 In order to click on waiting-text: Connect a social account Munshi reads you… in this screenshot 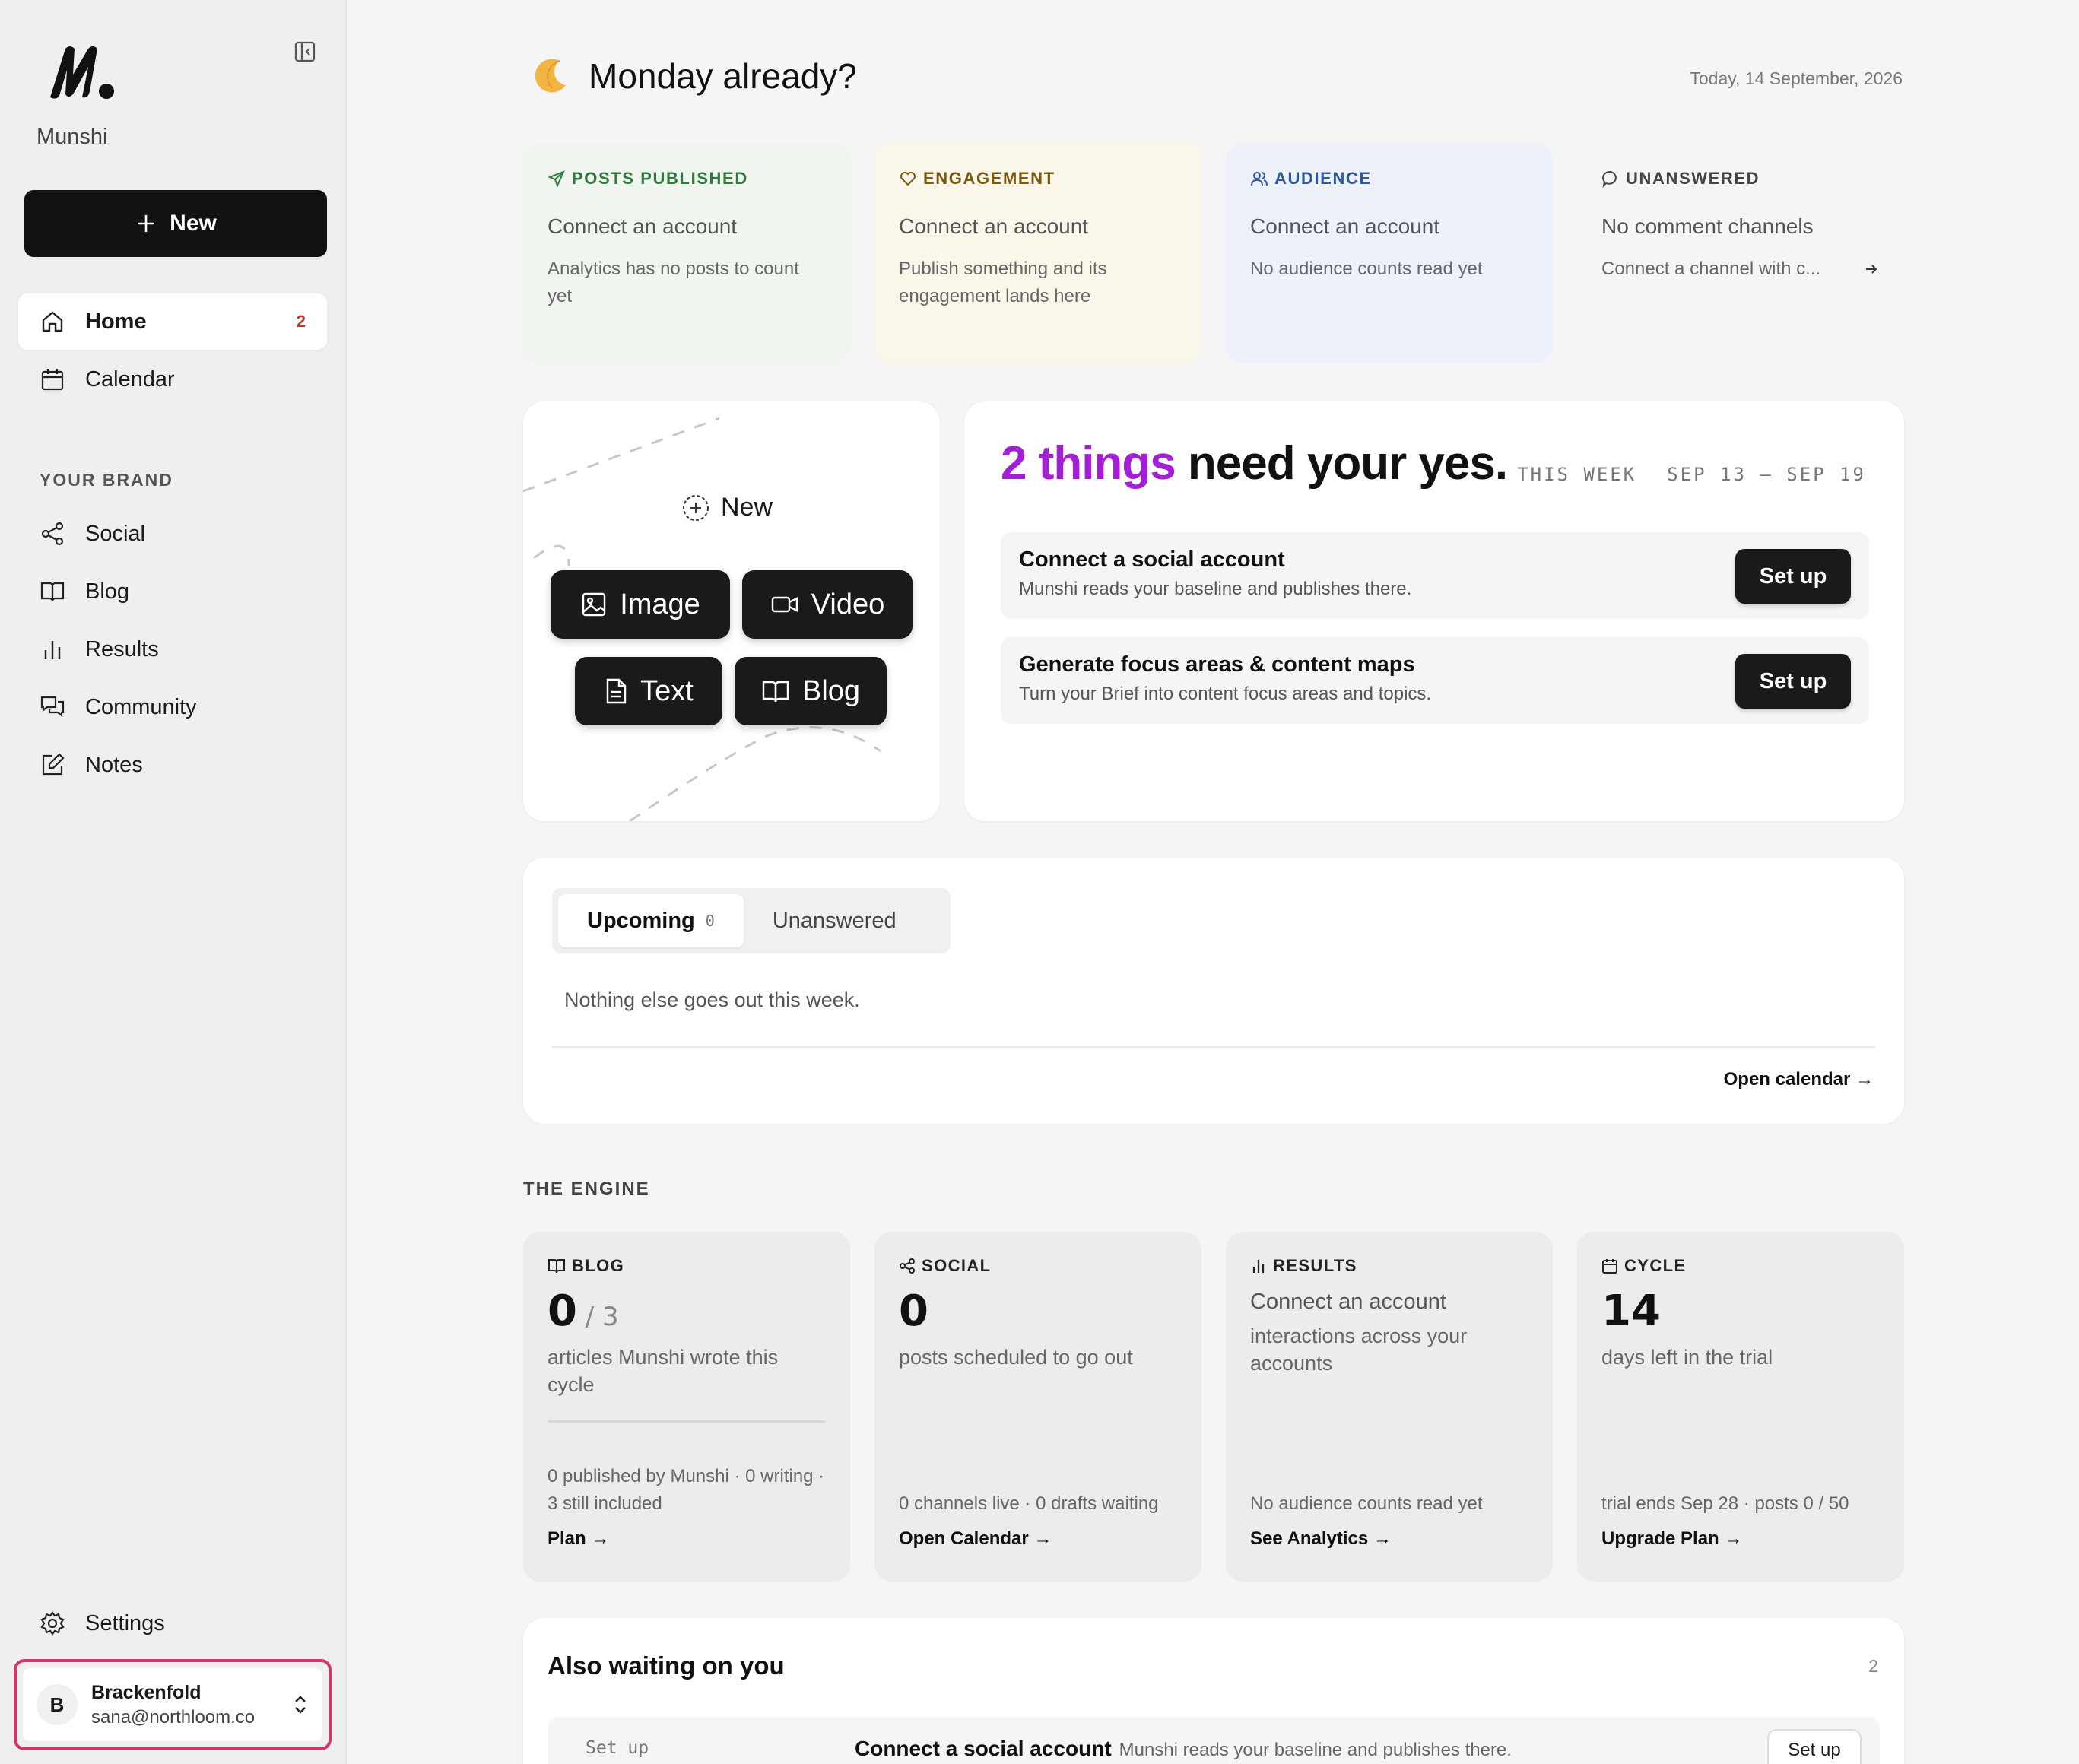, I will do `click(1183, 1749)`.